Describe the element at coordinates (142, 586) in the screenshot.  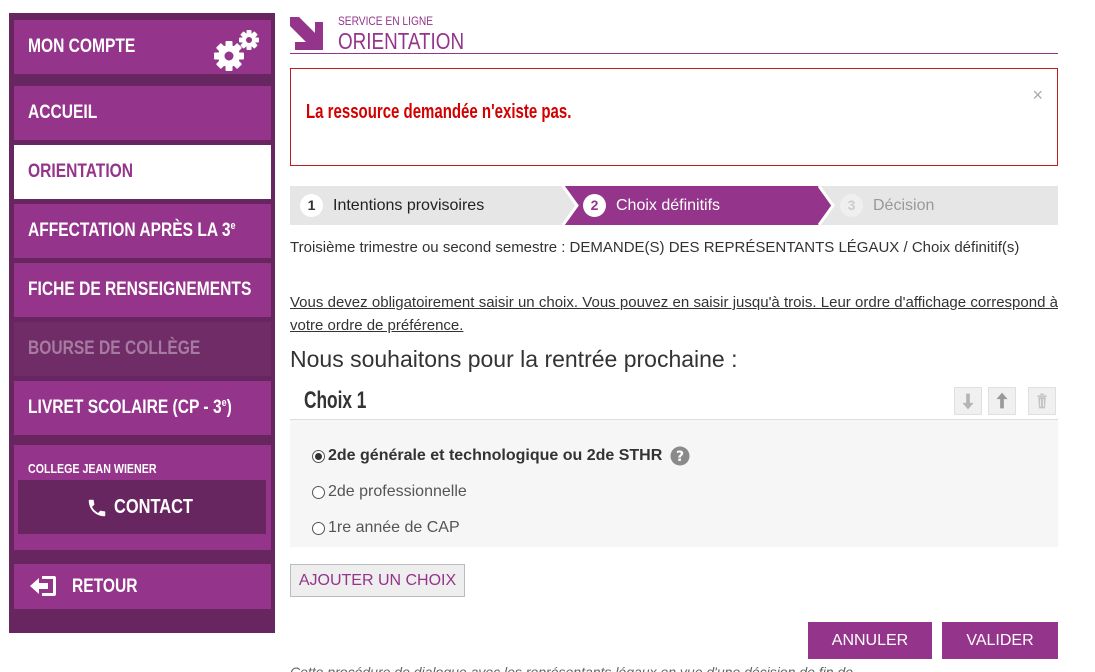
I see `back-button: RETOUR` at that location.